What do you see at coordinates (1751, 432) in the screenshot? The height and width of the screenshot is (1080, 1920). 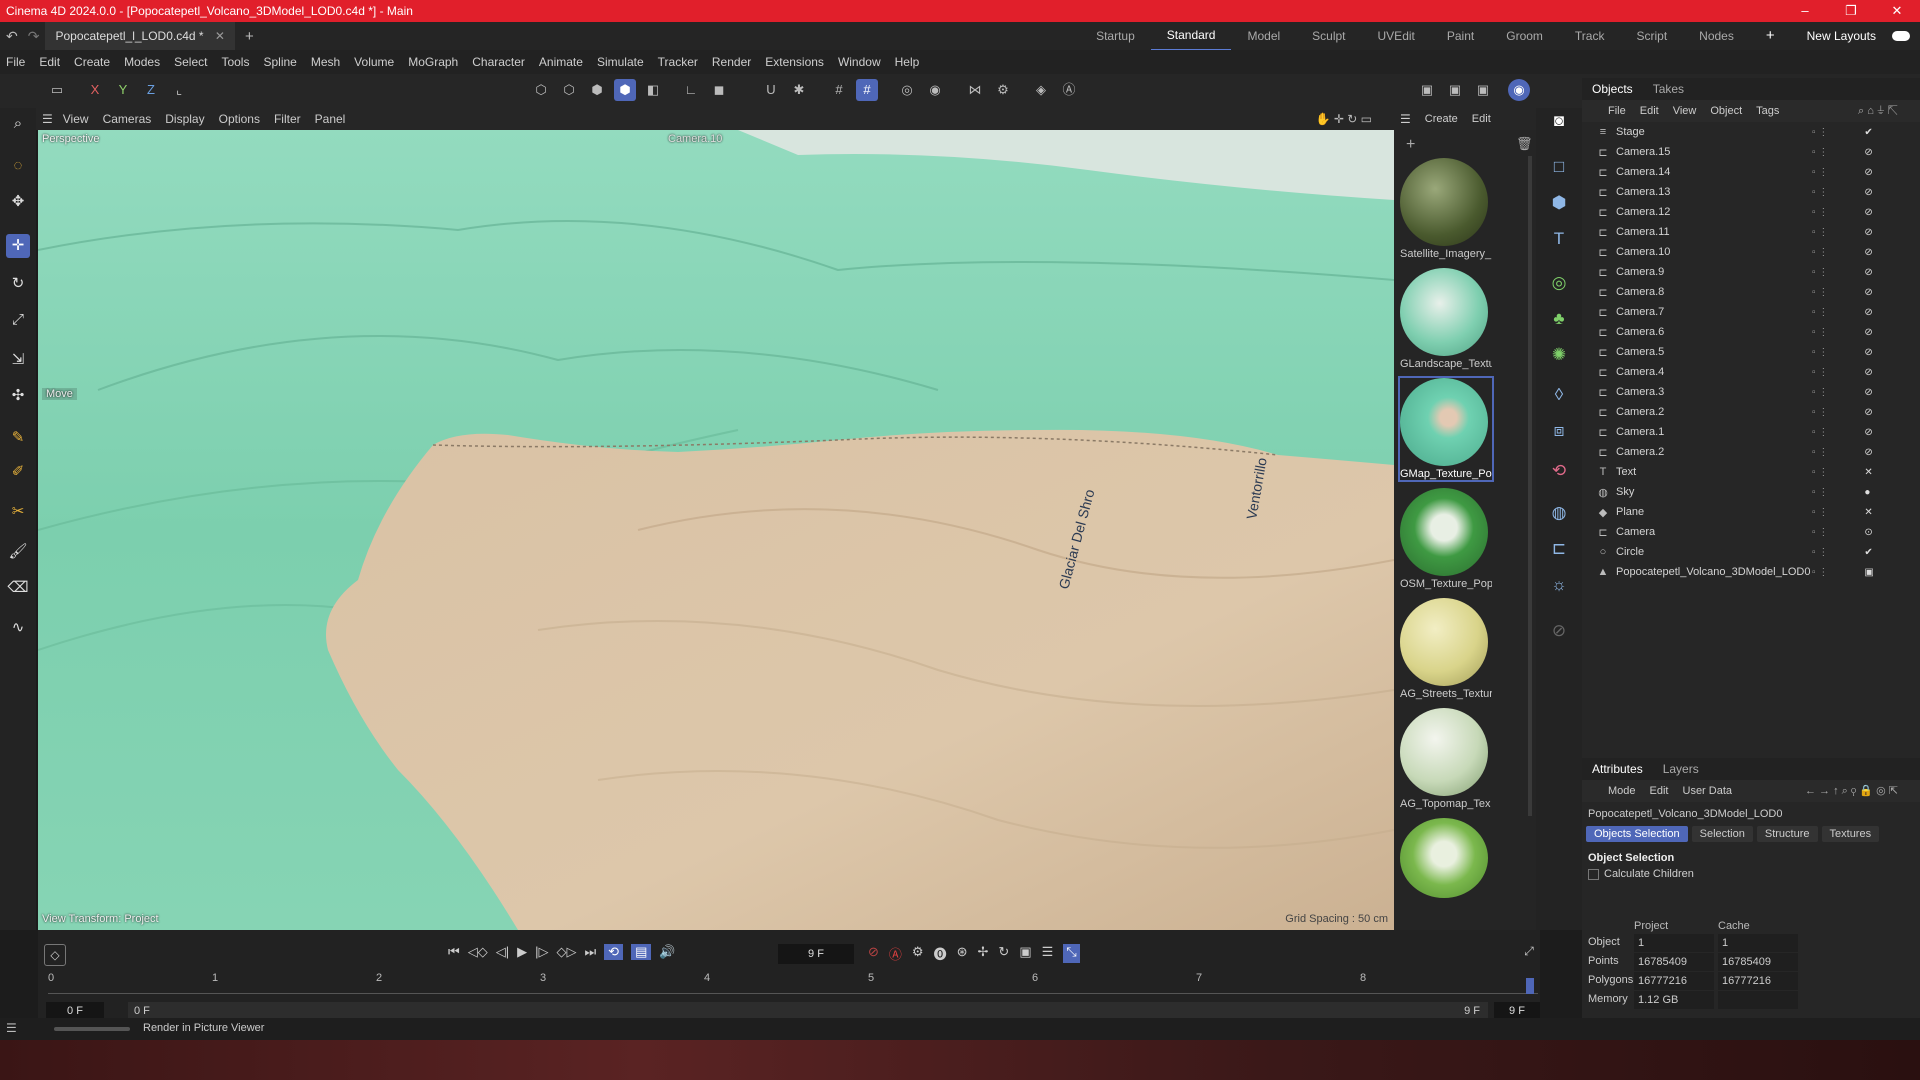 I see `object-row: ⊏ Camera.1 ▫ ⋮ ⊘` at bounding box center [1751, 432].